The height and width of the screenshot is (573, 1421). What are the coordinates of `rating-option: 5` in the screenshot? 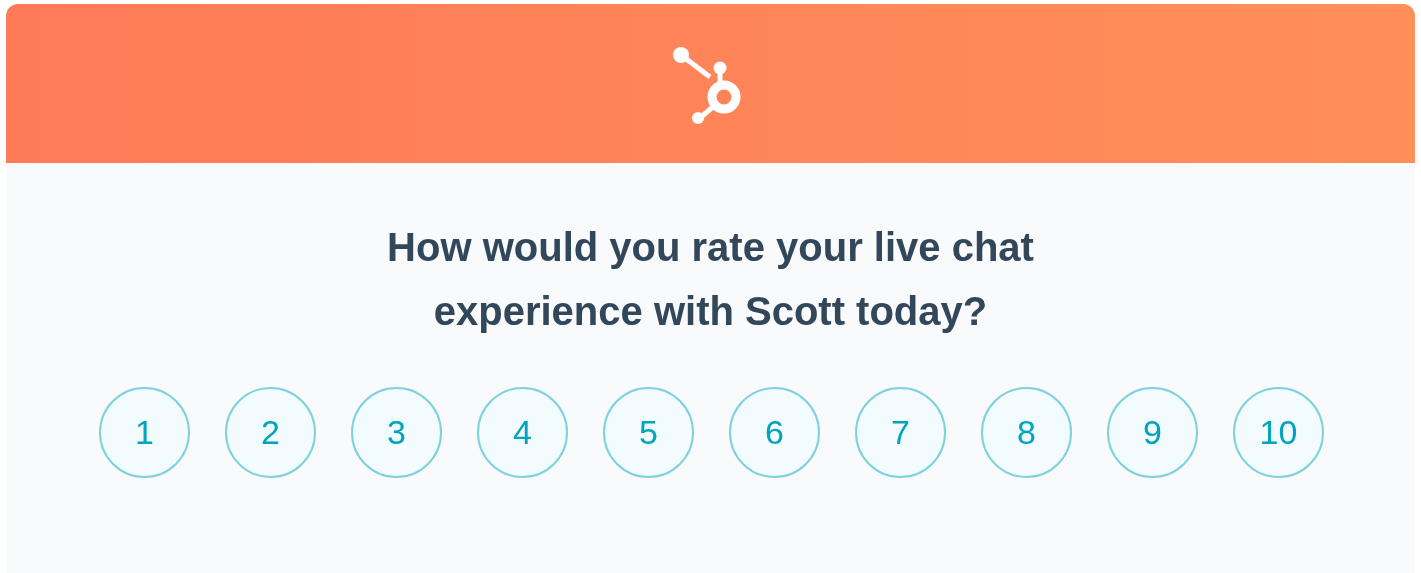 It's located at (648, 432).